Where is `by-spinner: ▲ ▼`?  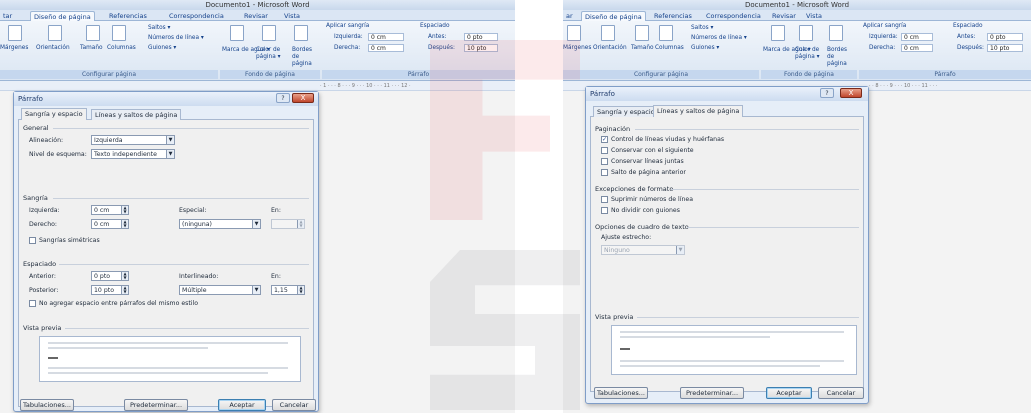
by-spinner: ▲ ▼ is located at coordinates (288, 224).